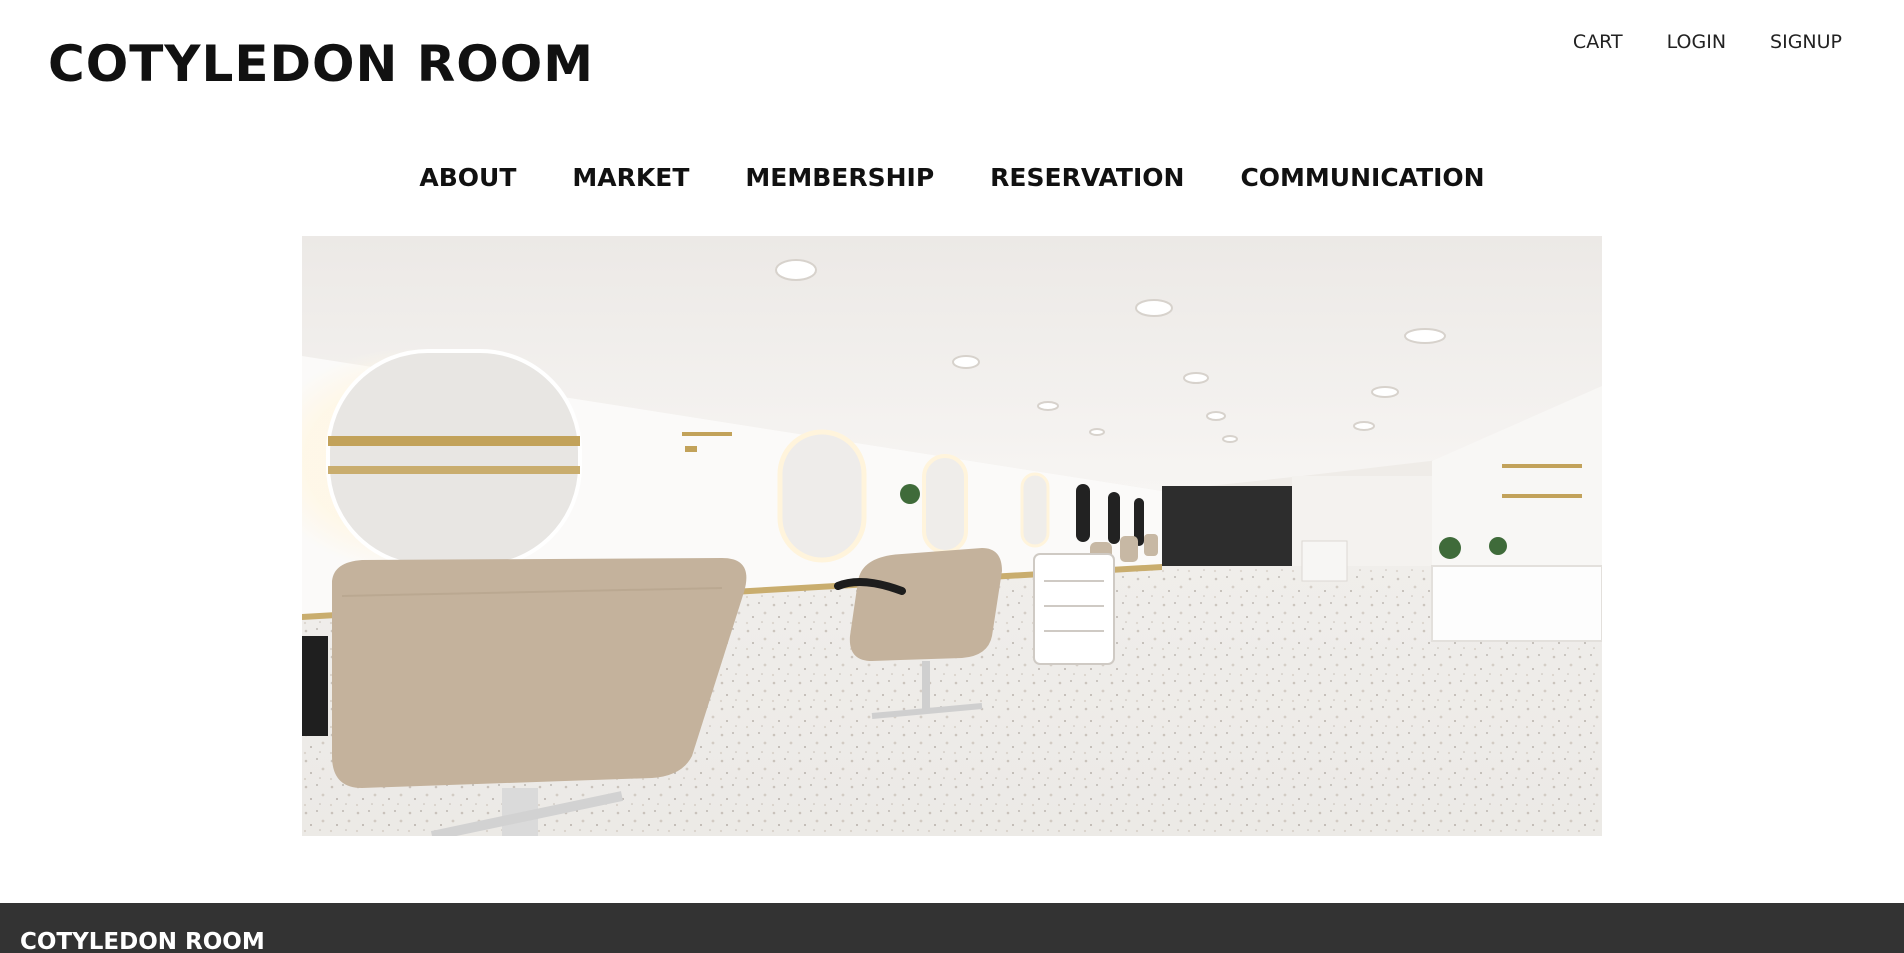 The width and height of the screenshot is (1904, 953). Describe the element at coordinates (1696, 42) in the screenshot. I see `login-link: LOGIN` at that location.